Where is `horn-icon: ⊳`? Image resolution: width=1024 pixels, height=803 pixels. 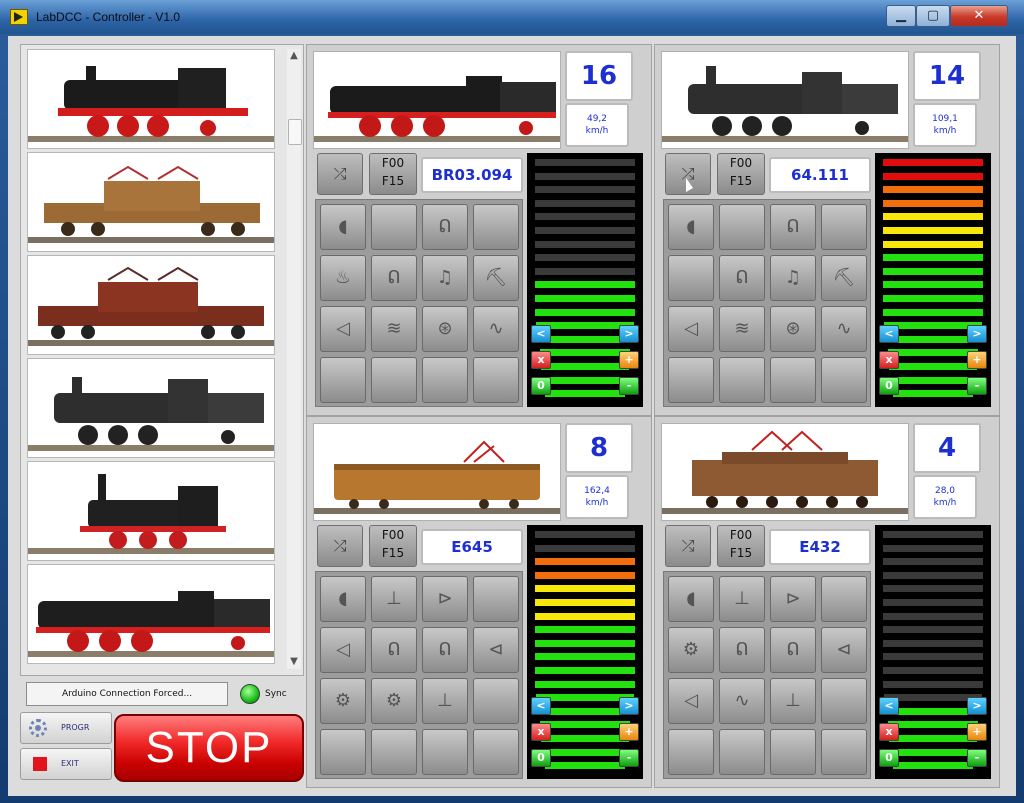 horn-icon: ⊳ is located at coordinates (445, 599).